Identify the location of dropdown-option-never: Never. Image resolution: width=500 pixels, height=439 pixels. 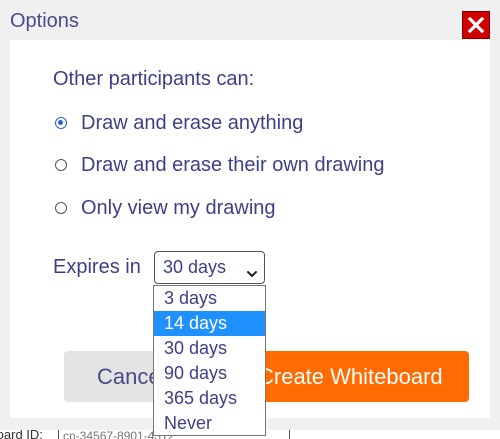
(209, 423).